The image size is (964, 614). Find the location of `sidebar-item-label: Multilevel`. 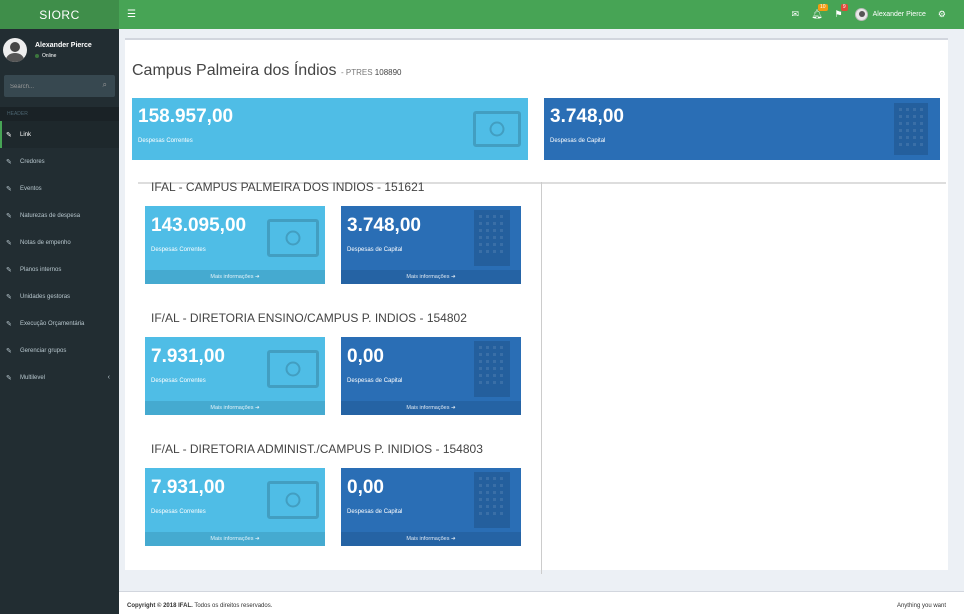

sidebar-item-label: Multilevel is located at coordinates (33, 377).